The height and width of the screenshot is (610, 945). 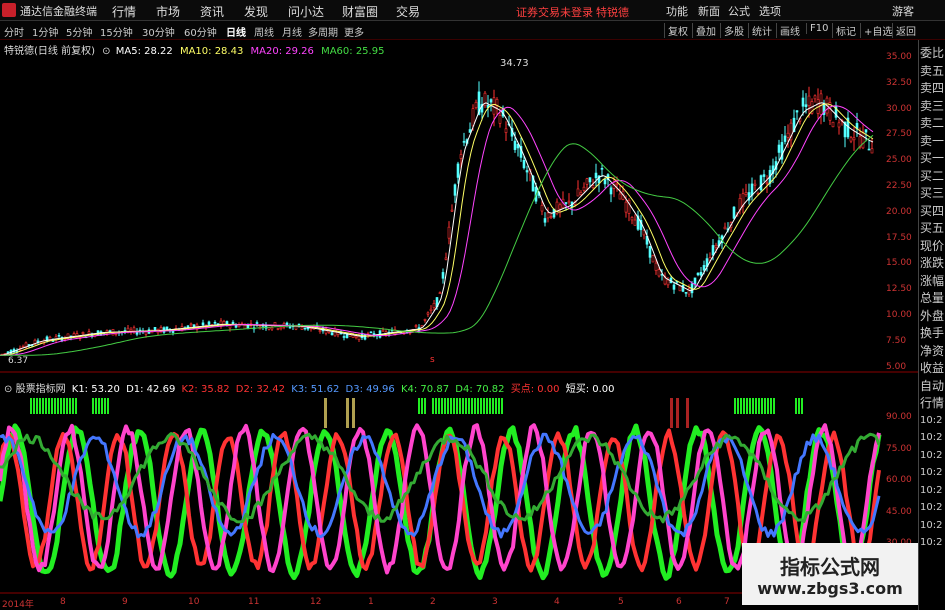 What do you see at coordinates (904, 30) in the screenshot?
I see `btn-fanhui: 返回` at bounding box center [904, 30].